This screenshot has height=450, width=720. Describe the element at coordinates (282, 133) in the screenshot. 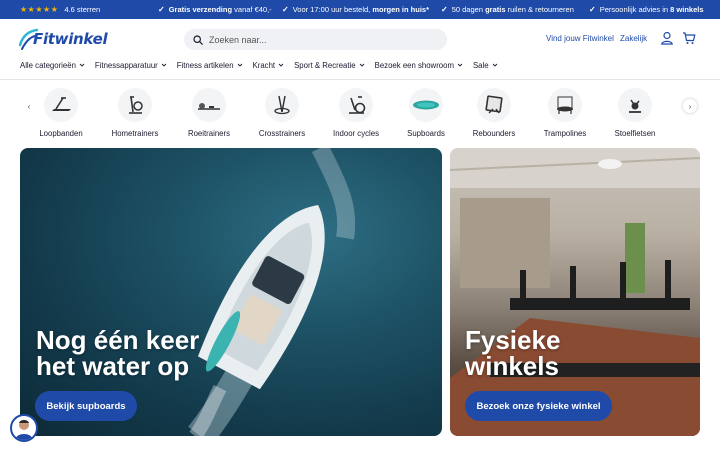

I see `category-label: Crosstrainers` at that location.